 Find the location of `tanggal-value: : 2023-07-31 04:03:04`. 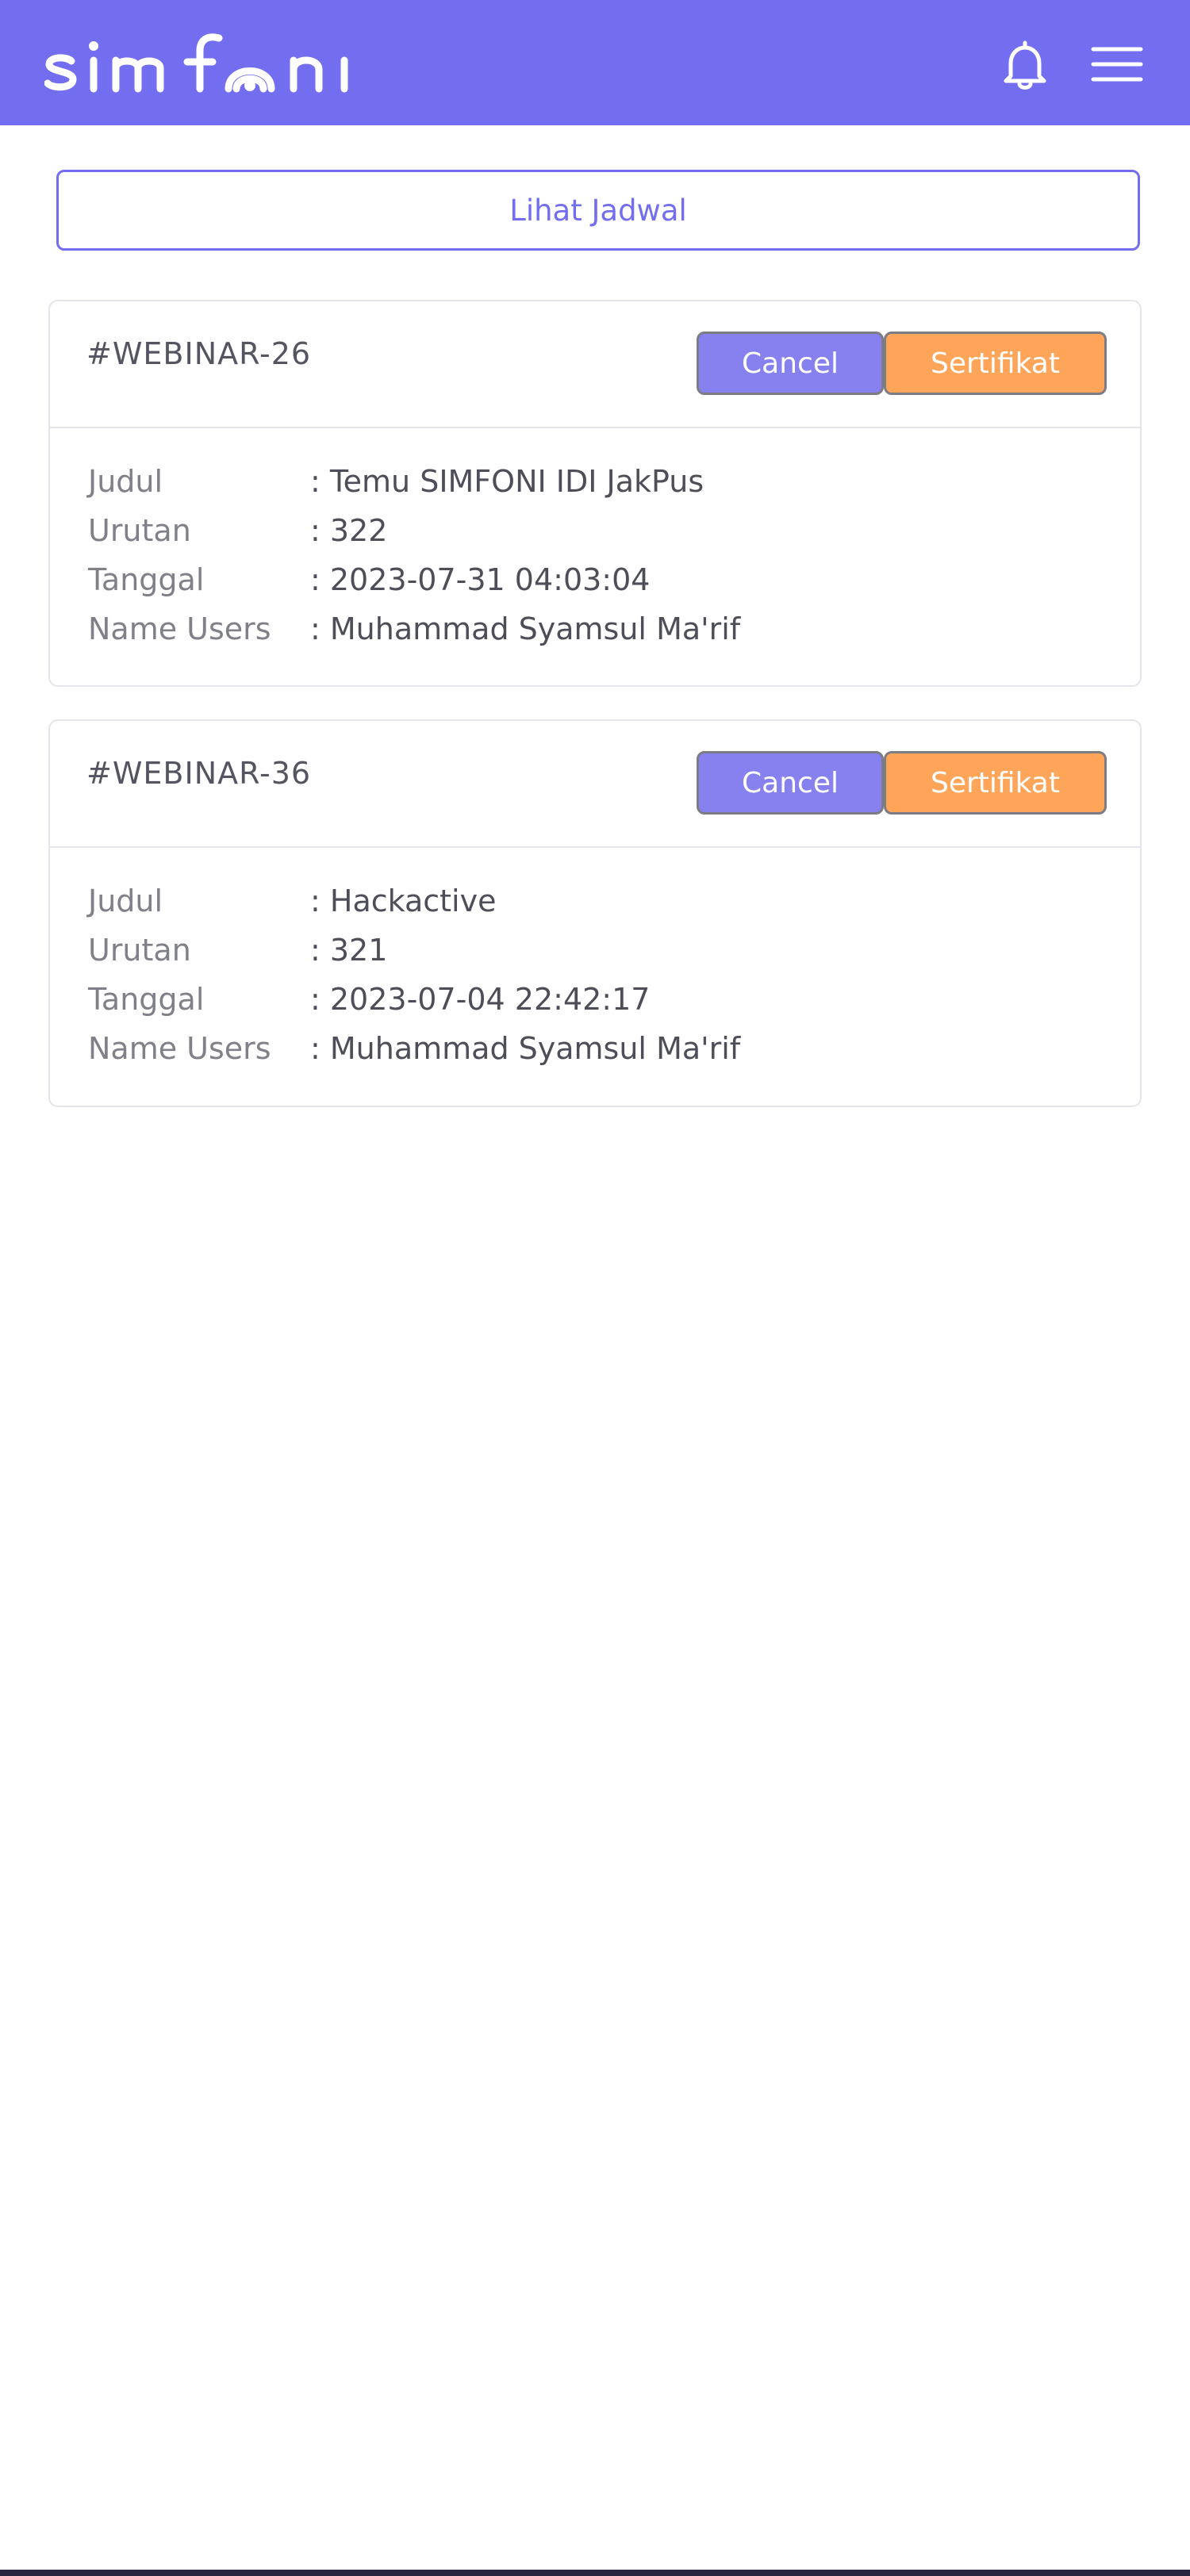

tanggal-value: : 2023-07-31 04:03:04 is located at coordinates (480, 579).